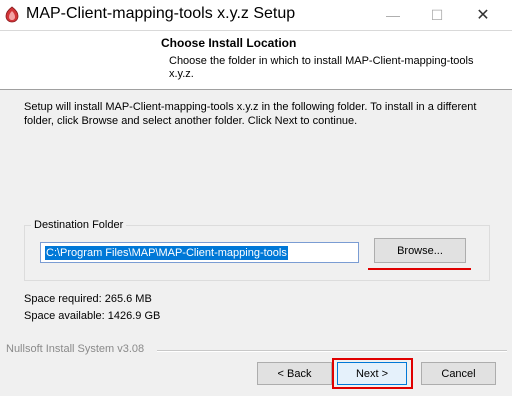 Image resolution: width=512 pixels, height=396 pixels. I want to click on next-annotation-box, so click(372, 373).